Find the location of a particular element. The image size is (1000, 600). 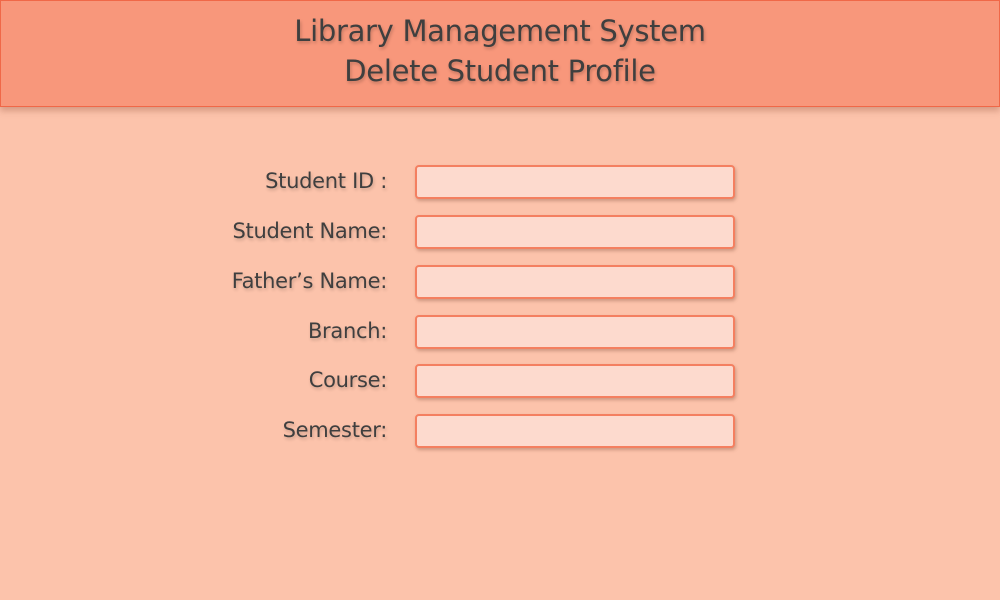

fathers-name-row: Father’s Name: is located at coordinates (500, 283).